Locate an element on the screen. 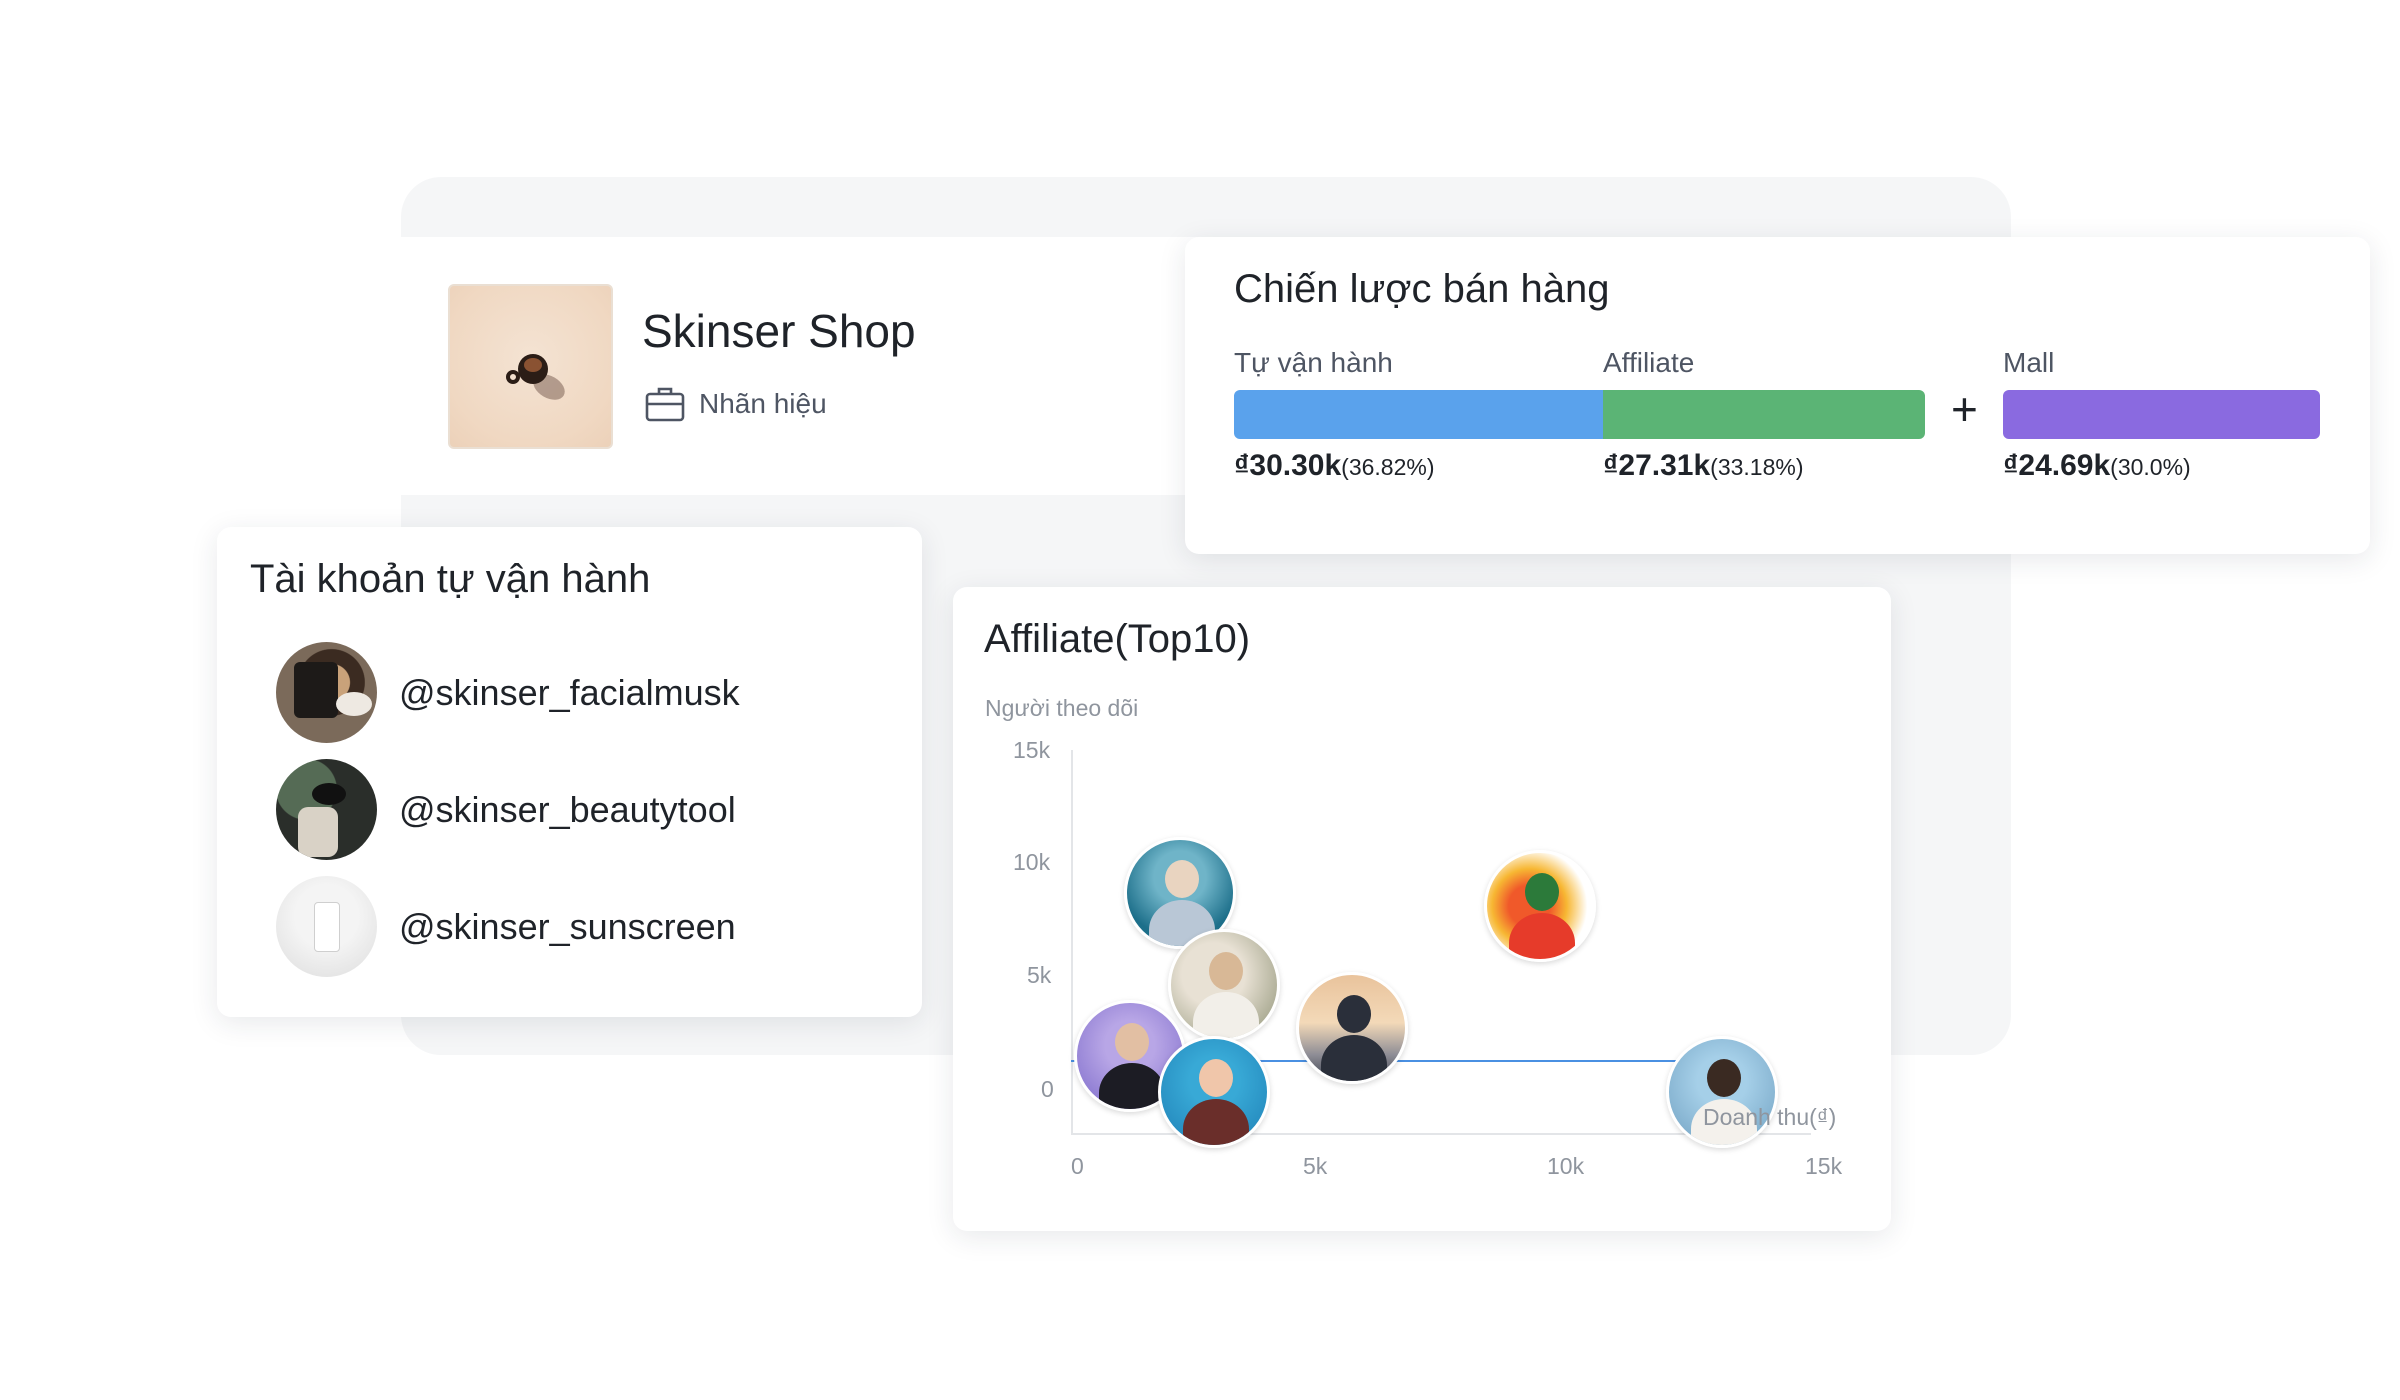  segment-bar-self is located at coordinates (1418, 414).